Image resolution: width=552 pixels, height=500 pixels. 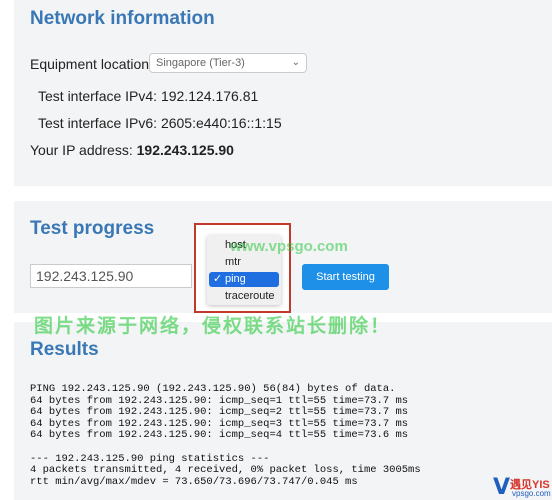 I want to click on logo-letter: V, so click(x=502, y=487).